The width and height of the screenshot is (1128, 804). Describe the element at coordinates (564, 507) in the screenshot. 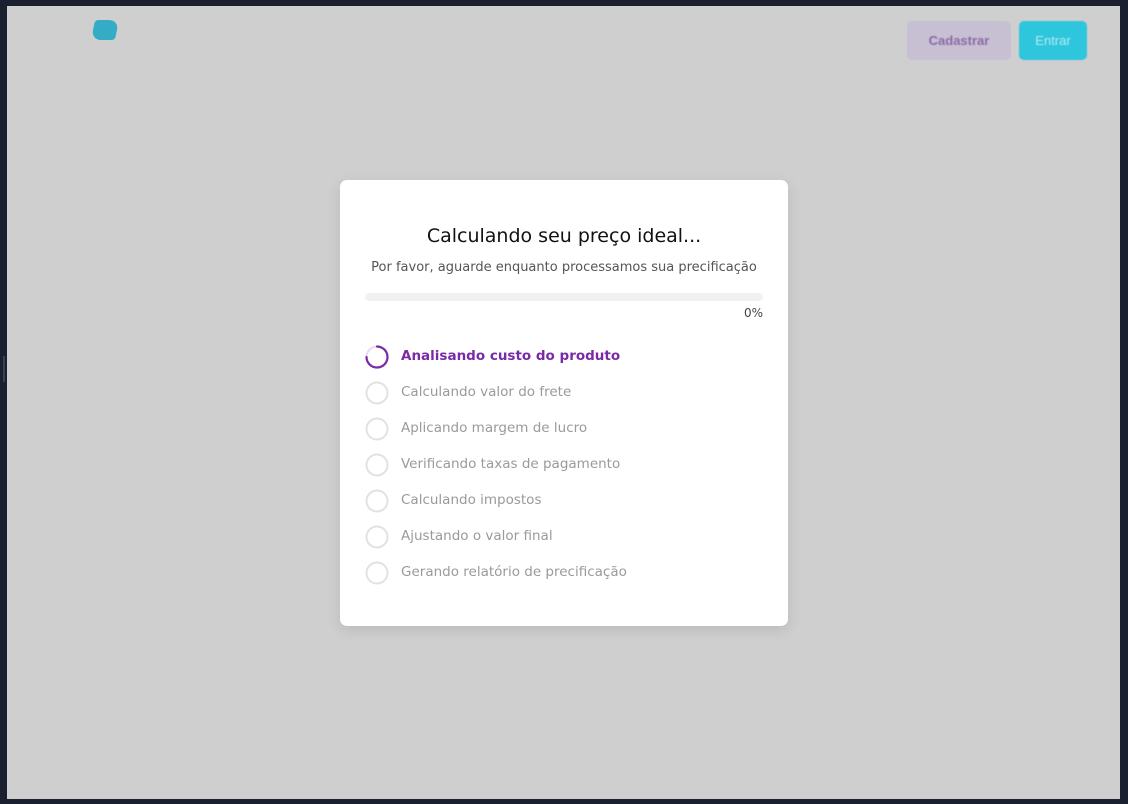

I see `step-item: Calculando impostos` at that location.